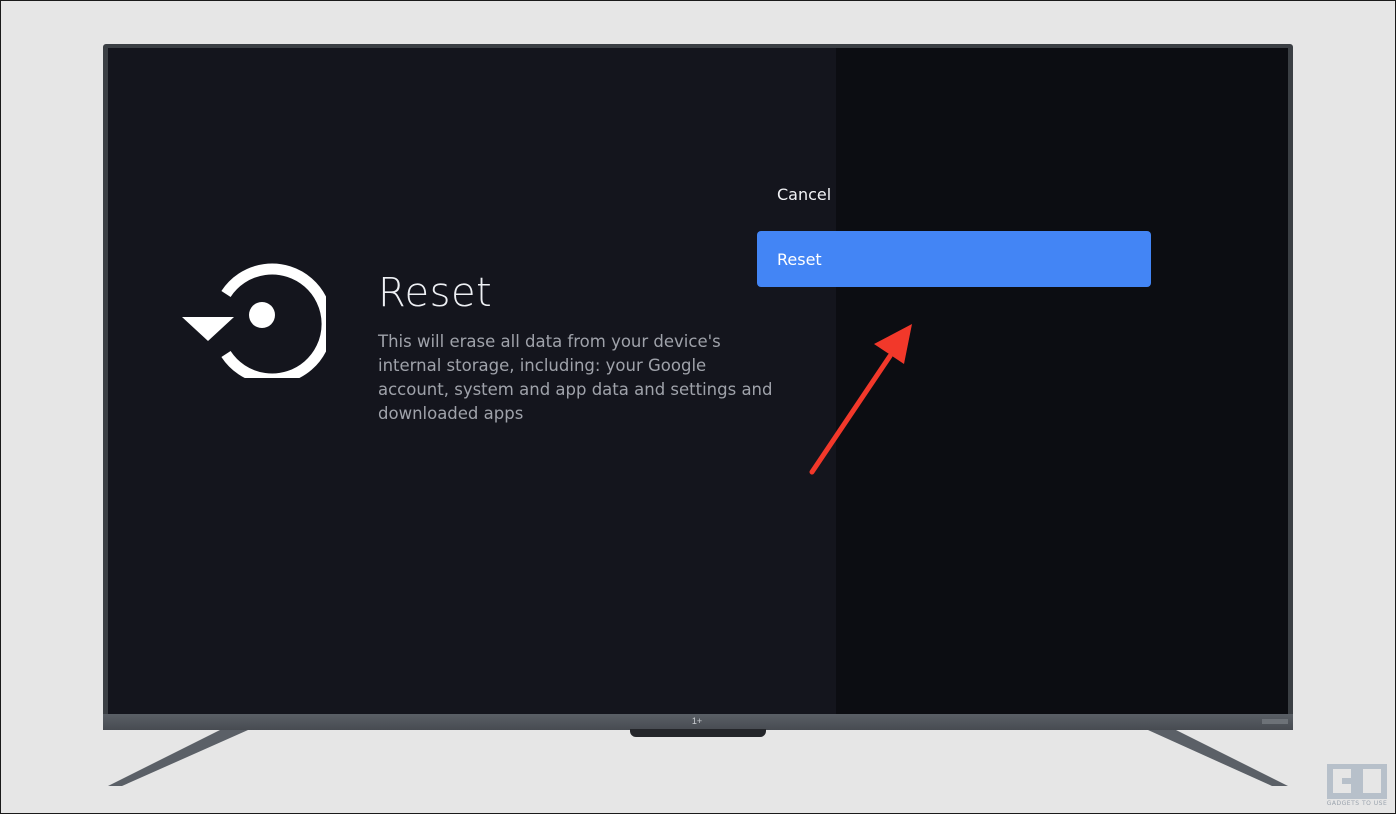  Describe the element at coordinates (804, 194) in the screenshot. I see `cancel-button-label: Cancel` at that location.